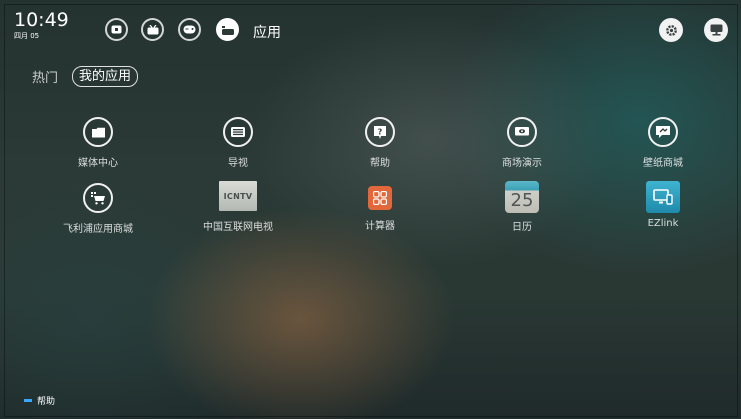 Image resolution: width=741 pixels, height=419 pixels. What do you see at coordinates (98, 198) in the screenshot?
I see `cart-icon` at bounding box center [98, 198].